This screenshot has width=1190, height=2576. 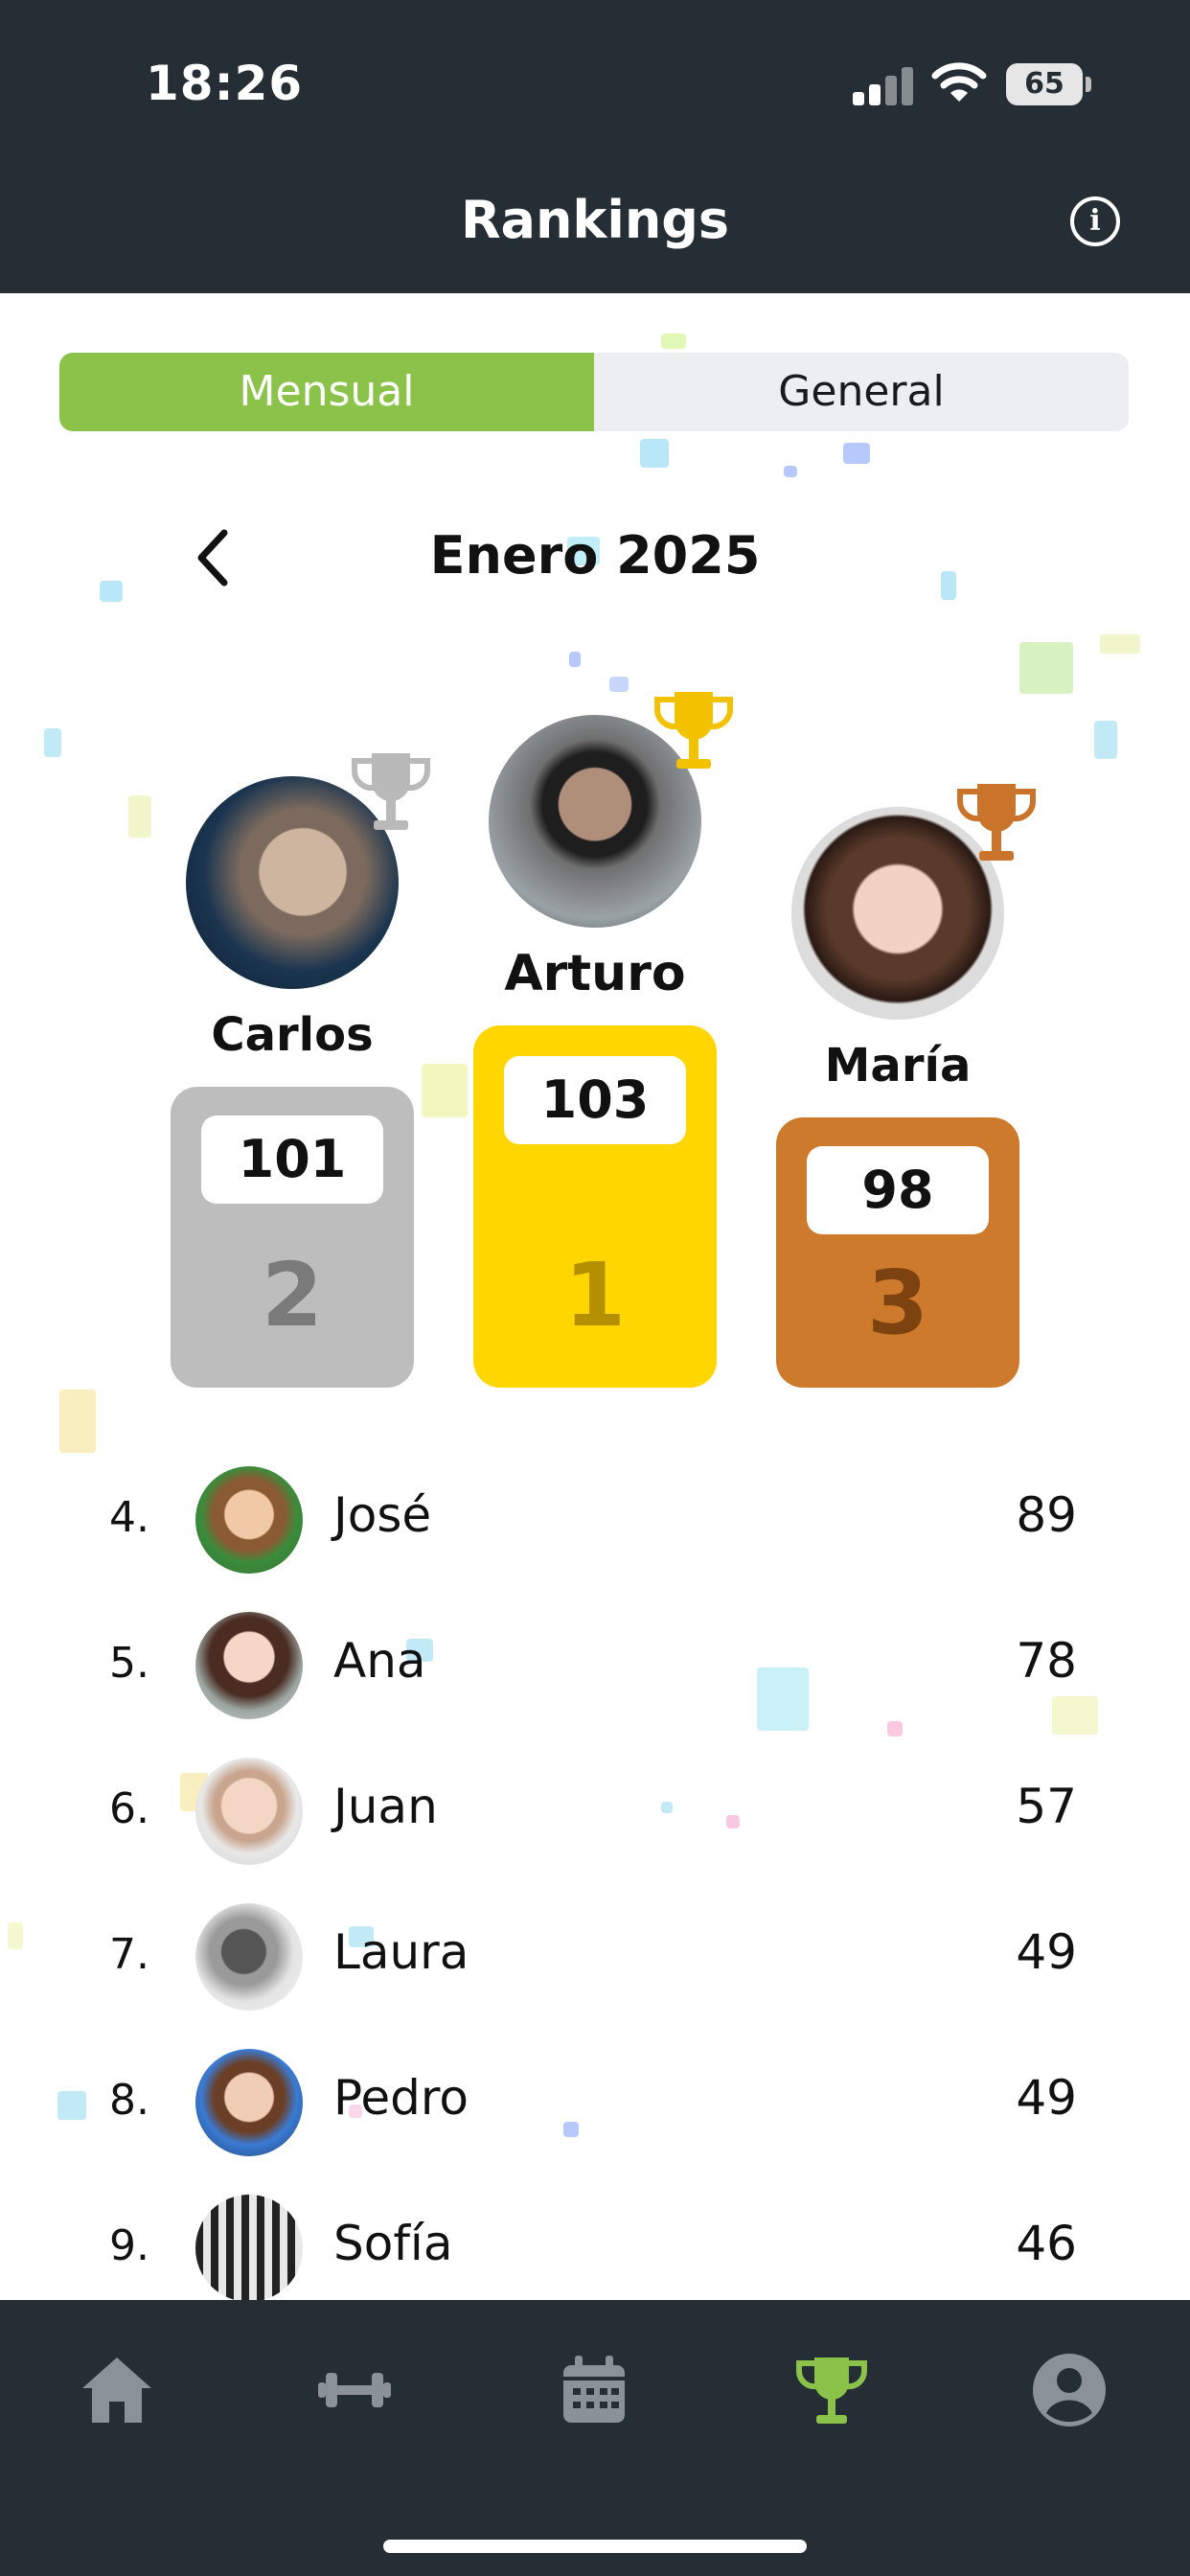 I want to click on ranking-position: 8., so click(x=129, y=2100).